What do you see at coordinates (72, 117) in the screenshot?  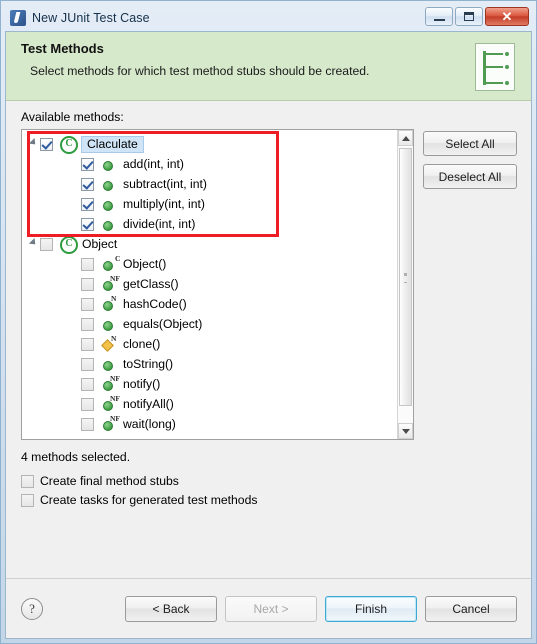 I see `available-methods-label: Available methods:` at bounding box center [72, 117].